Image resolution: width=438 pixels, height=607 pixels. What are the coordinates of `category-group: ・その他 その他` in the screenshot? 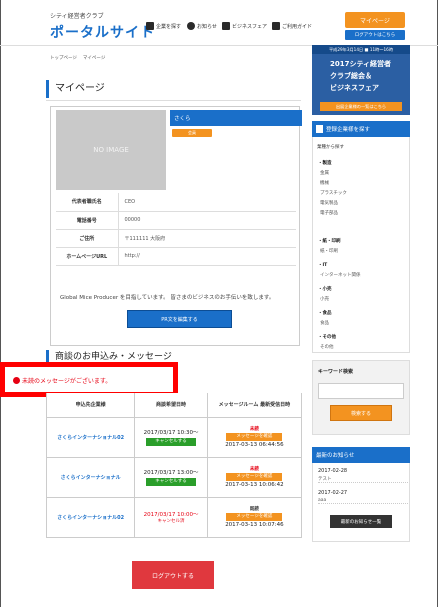 It's located at (327, 342).